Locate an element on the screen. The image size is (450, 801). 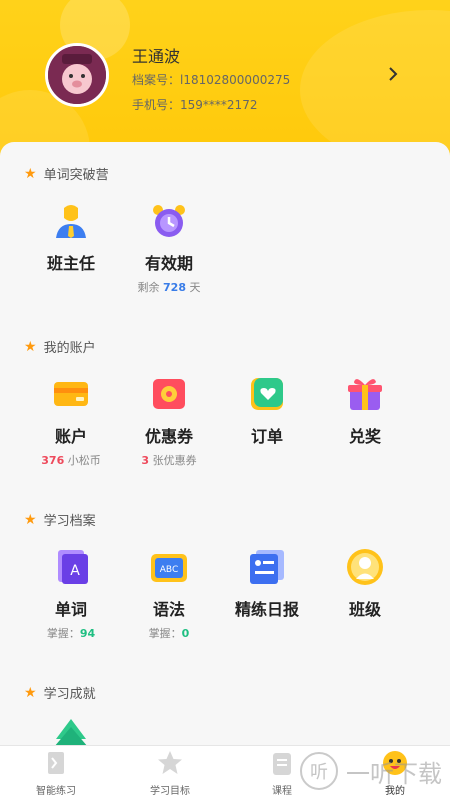
tile-redeem: 兑奖 is located at coordinates (365, 411).